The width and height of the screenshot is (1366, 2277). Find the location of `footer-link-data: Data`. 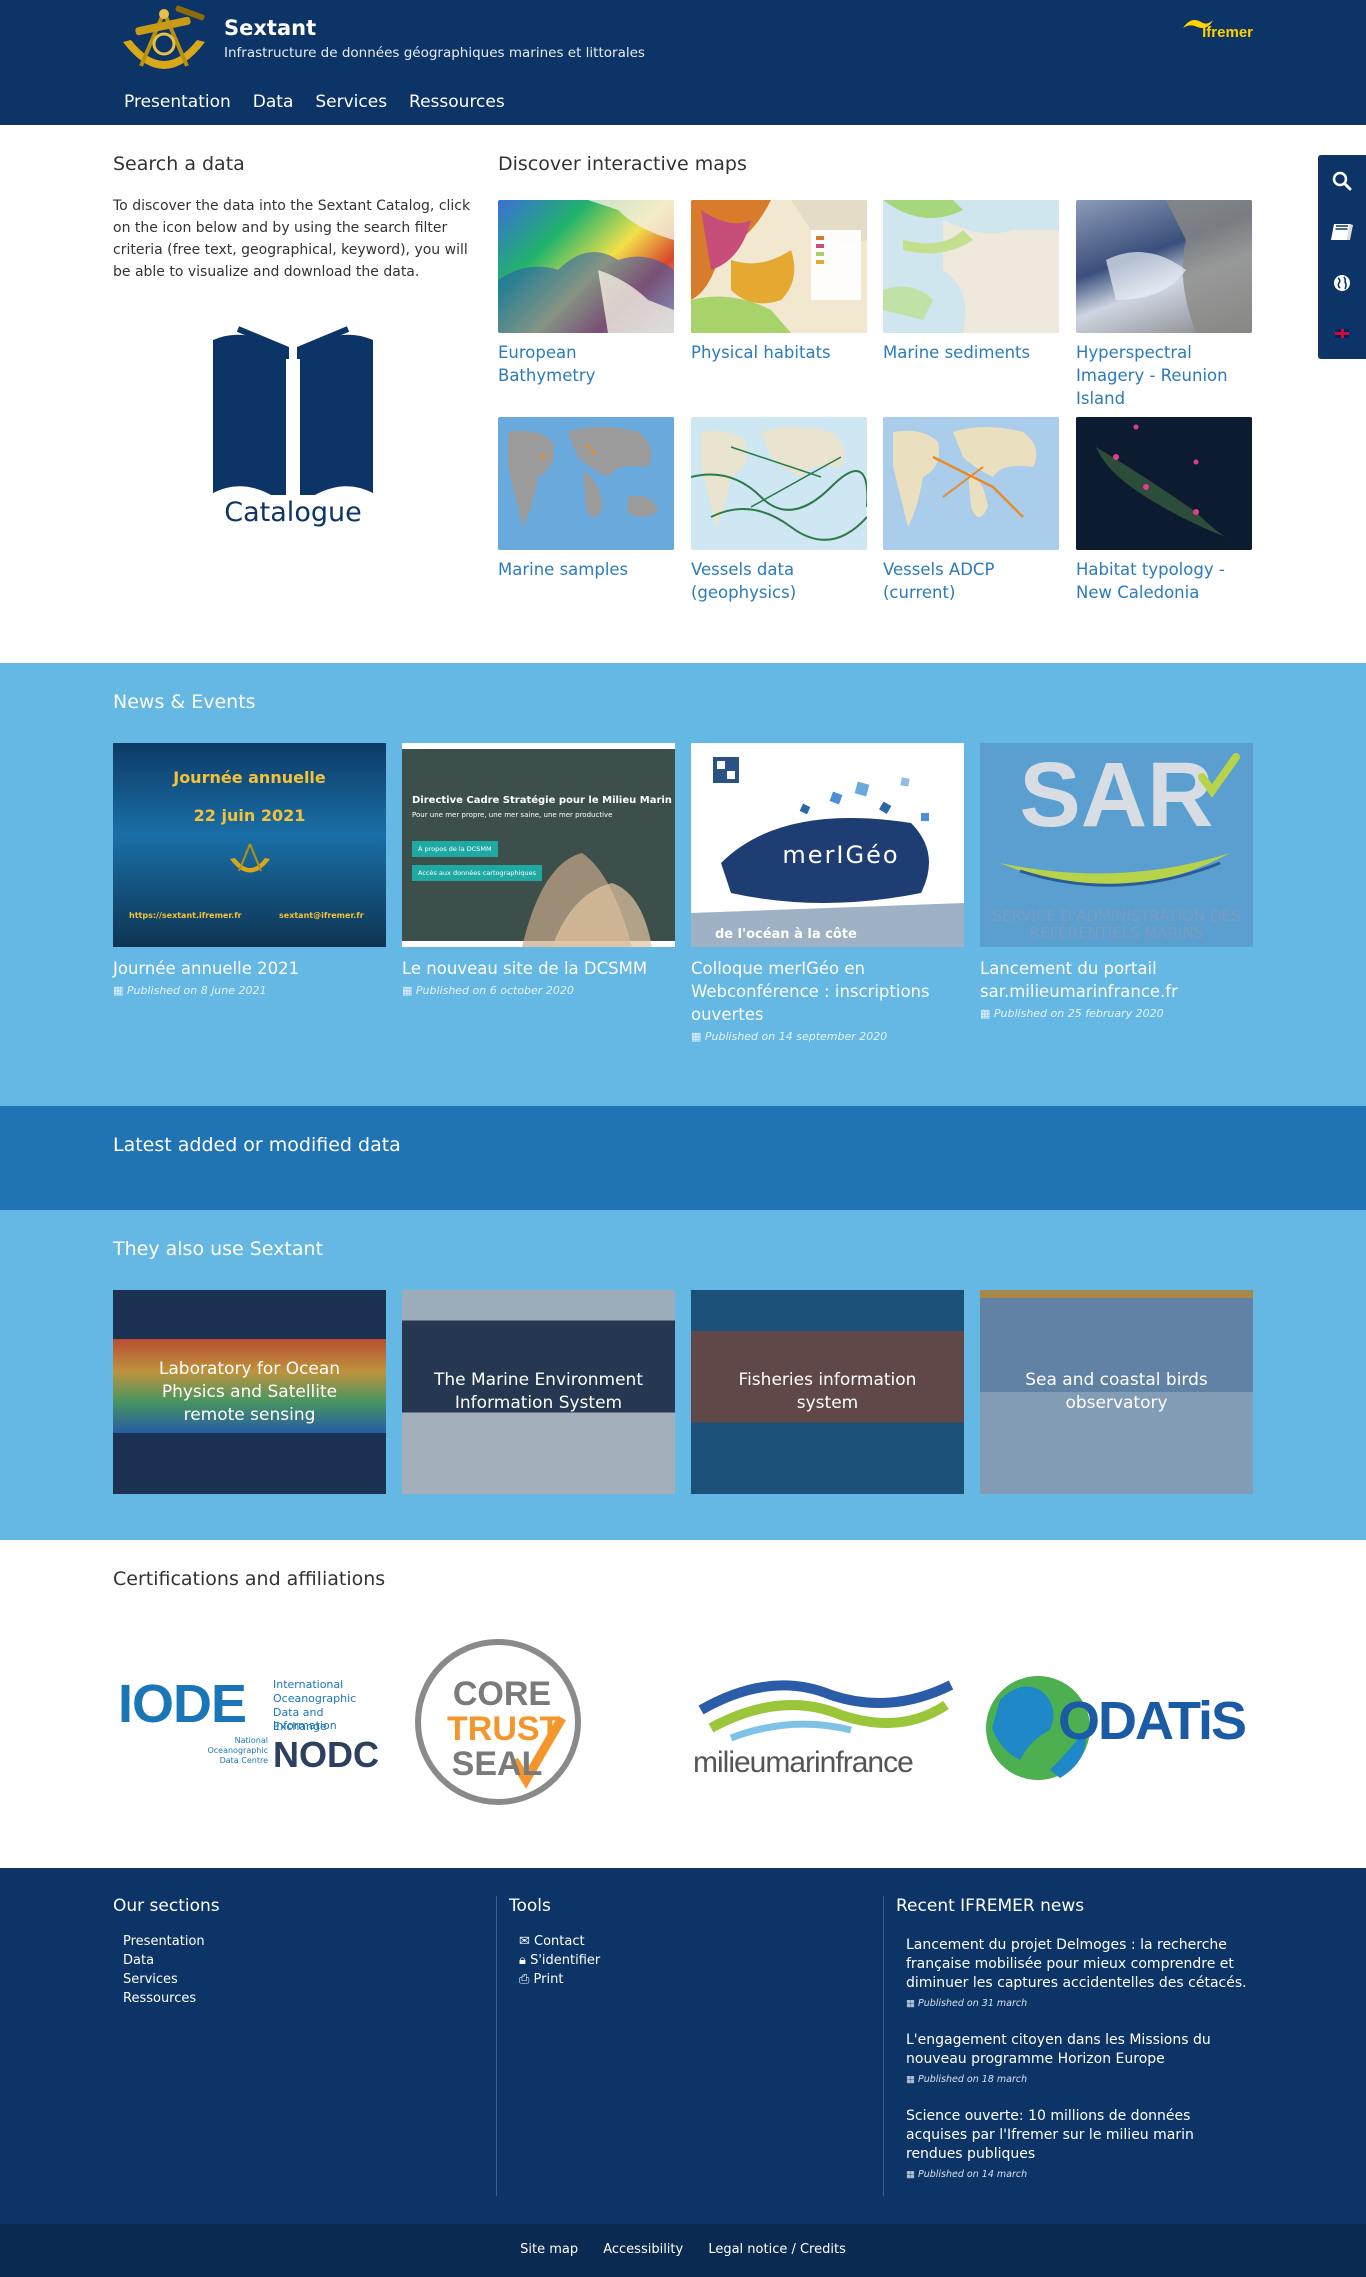

footer-link-data: Data is located at coordinates (138, 1960).